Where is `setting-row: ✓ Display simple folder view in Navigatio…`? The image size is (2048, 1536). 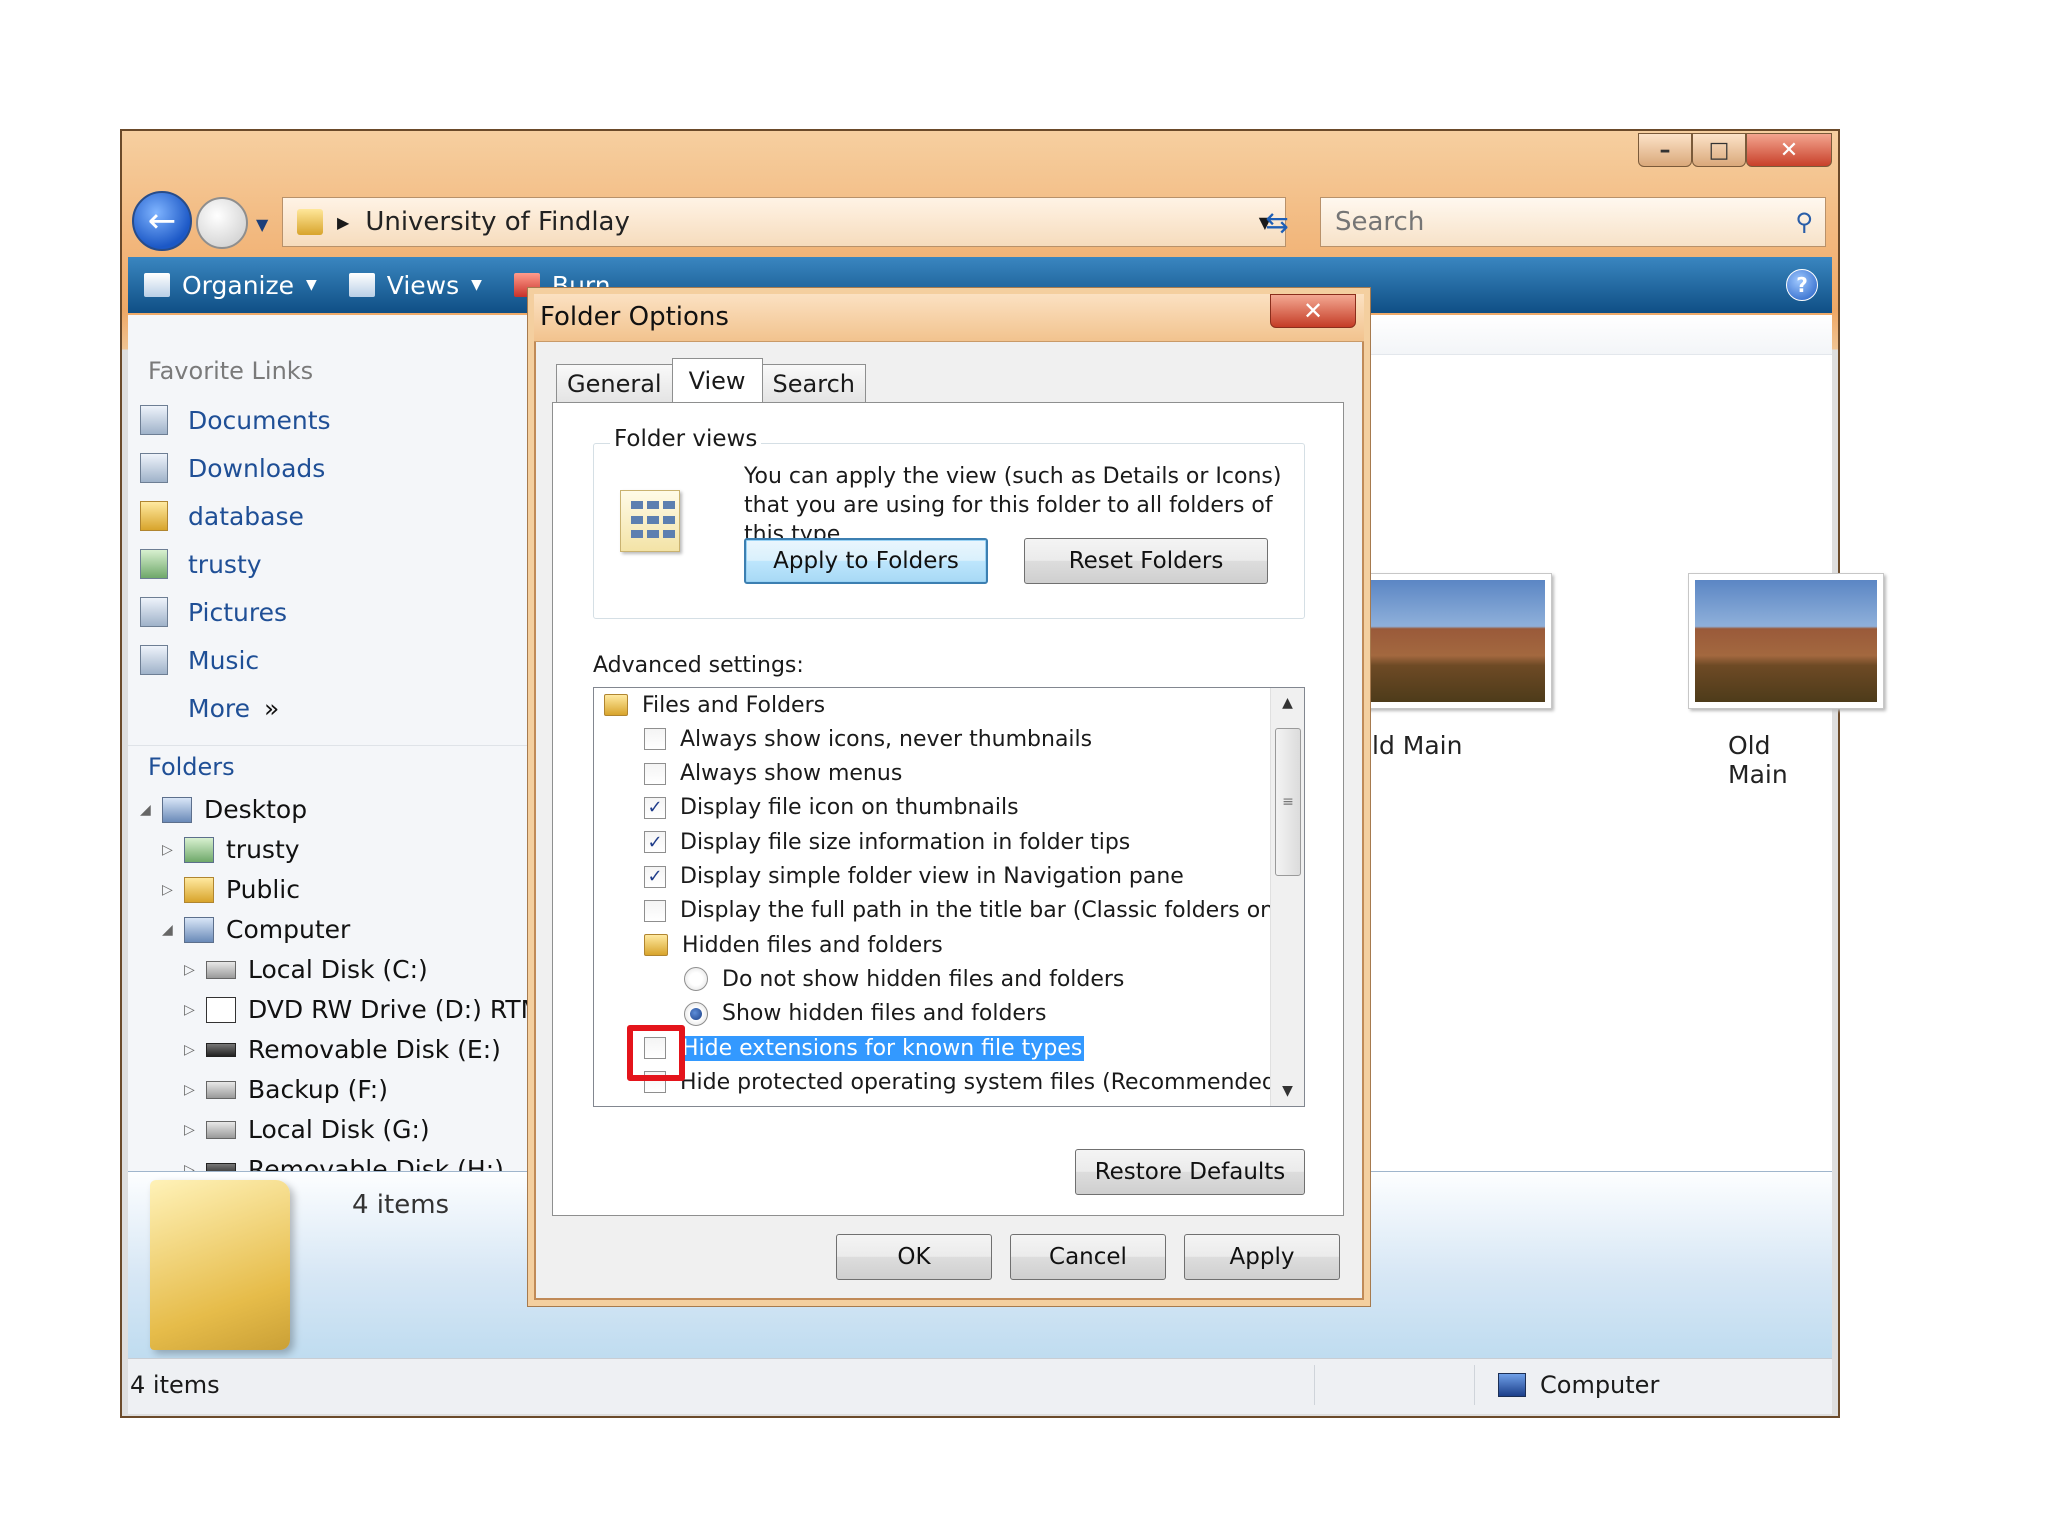
setting-row: ✓ Display simple folder view in Navigatio… is located at coordinates (914, 877).